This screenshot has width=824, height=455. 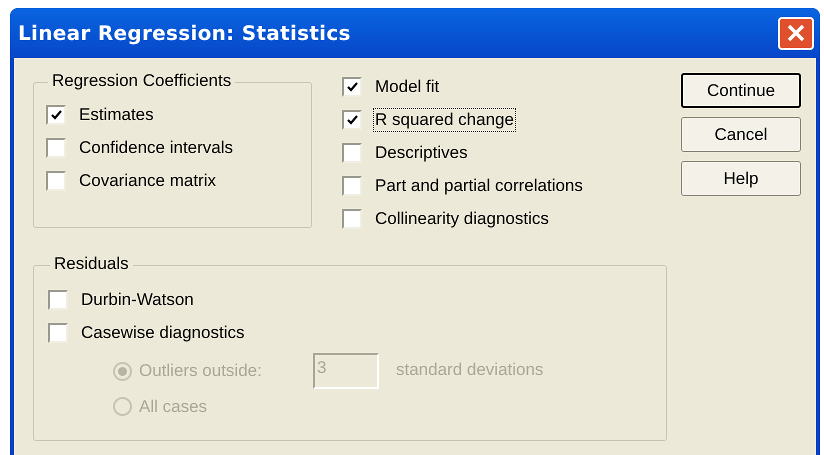 I want to click on close-icon, so click(x=796, y=33).